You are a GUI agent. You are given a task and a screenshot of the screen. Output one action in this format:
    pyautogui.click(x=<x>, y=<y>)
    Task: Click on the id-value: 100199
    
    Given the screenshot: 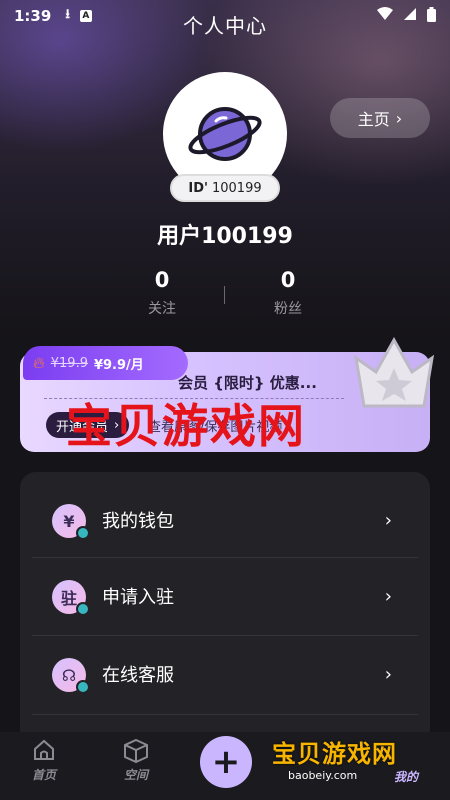 What is the action you would take?
    pyautogui.click(x=236, y=188)
    